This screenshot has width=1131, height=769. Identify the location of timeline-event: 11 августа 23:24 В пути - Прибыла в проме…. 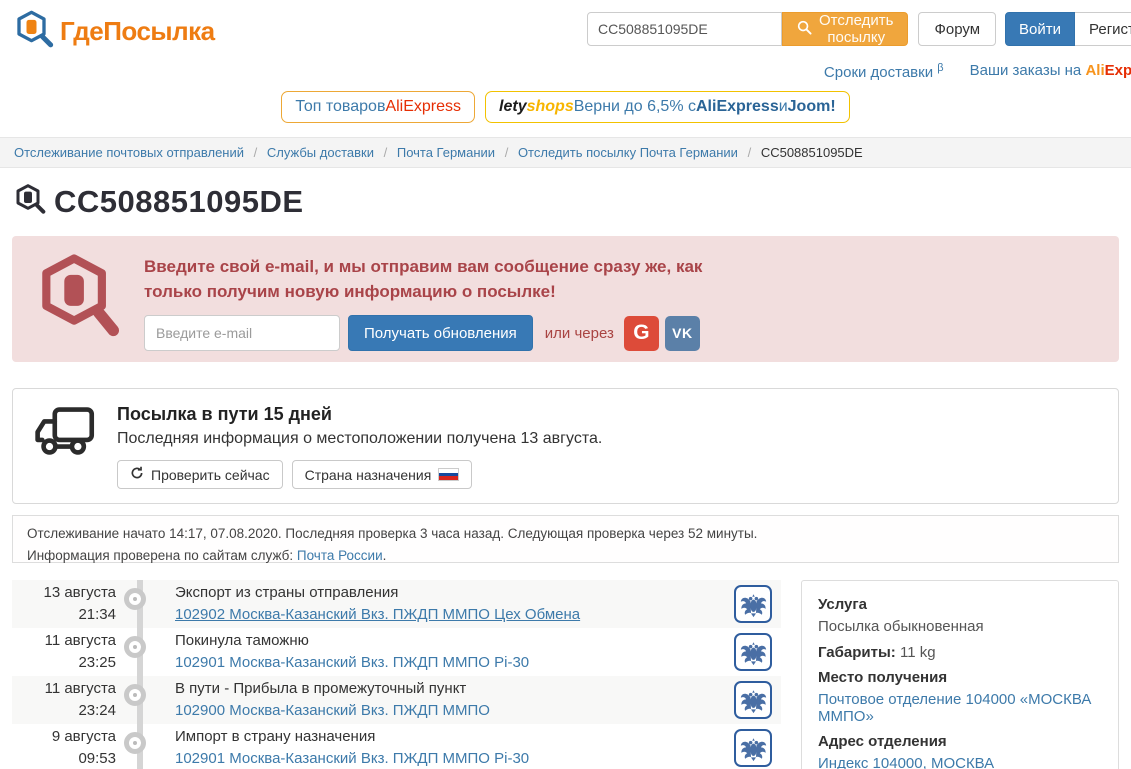
(396, 700).